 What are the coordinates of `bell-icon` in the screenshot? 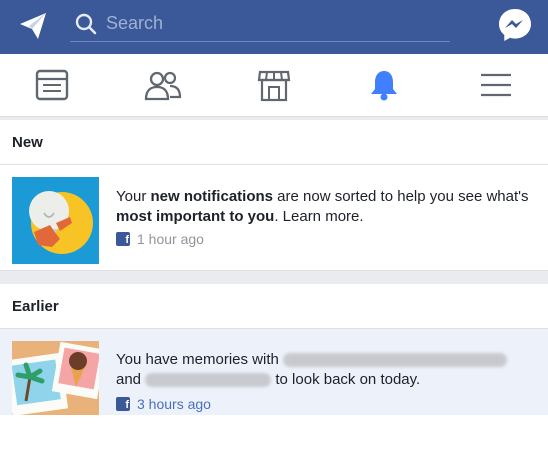 It's located at (384, 86).